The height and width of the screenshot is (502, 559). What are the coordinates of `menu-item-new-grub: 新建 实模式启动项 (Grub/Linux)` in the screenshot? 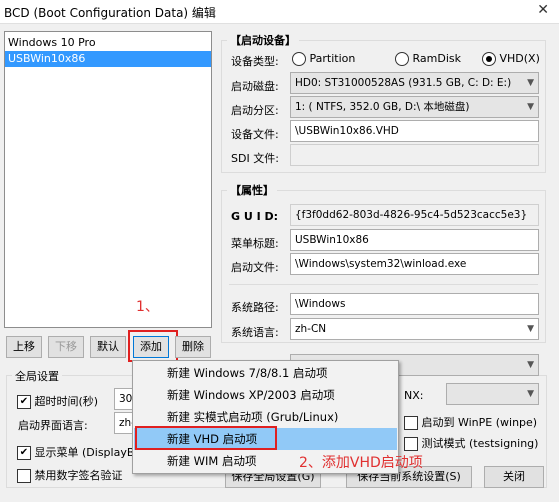 It's located at (265, 417).